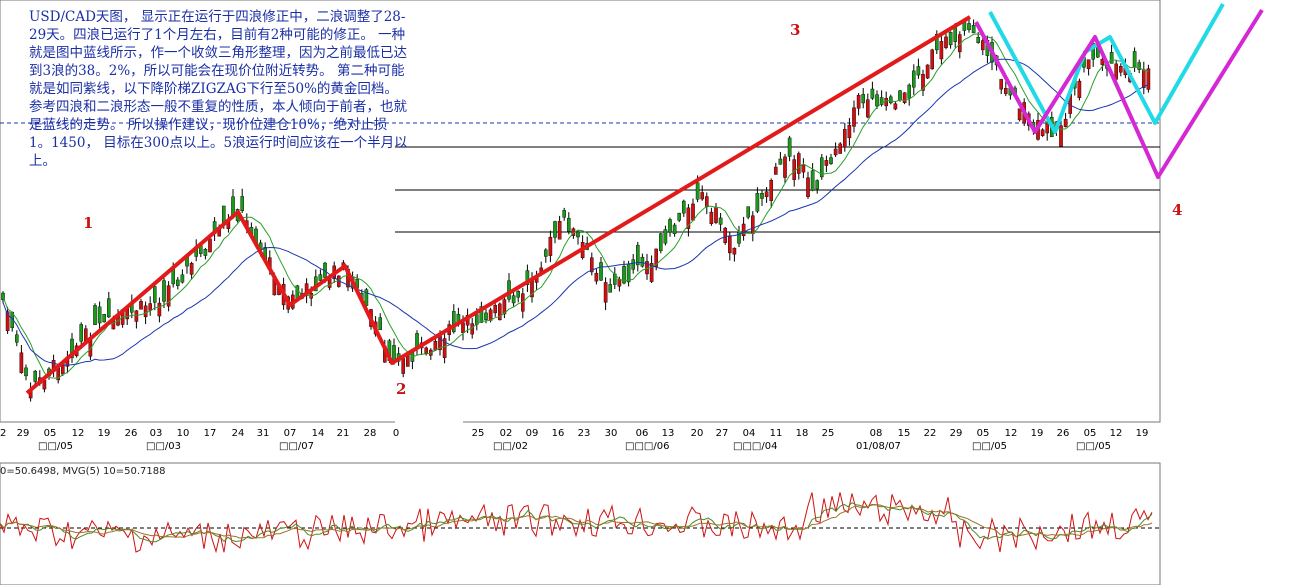 The image size is (1302, 585). I want to click on month-label-3: □□/02, so click(510, 446).